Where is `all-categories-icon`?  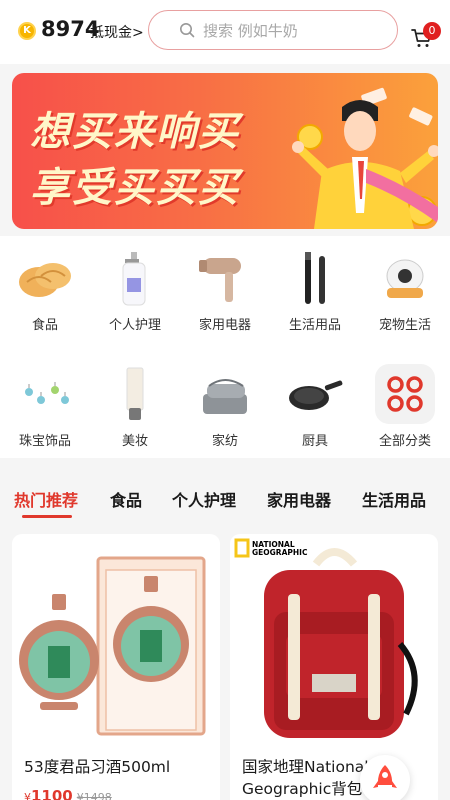 all-categories-icon is located at coordinates (405, 394).